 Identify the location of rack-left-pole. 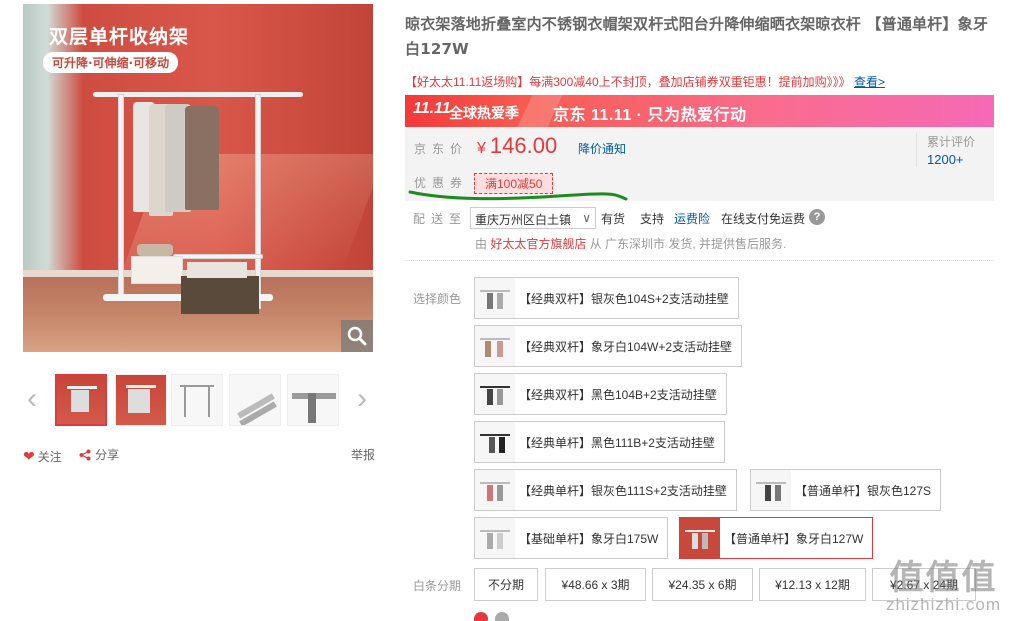
(121, 196).